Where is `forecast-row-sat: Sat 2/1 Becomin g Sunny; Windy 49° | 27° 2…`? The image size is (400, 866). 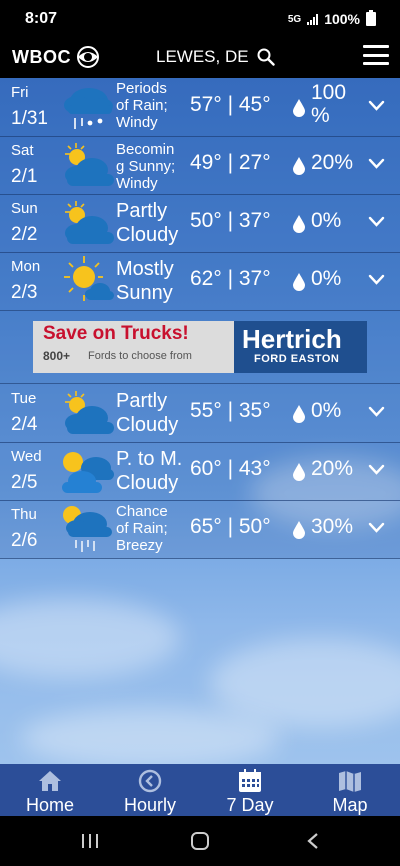
forecast-row-sat: Sat 2/1 Becomin g Sunny; Windy 49° | 27° 2… is located at coordinates (200, 165).